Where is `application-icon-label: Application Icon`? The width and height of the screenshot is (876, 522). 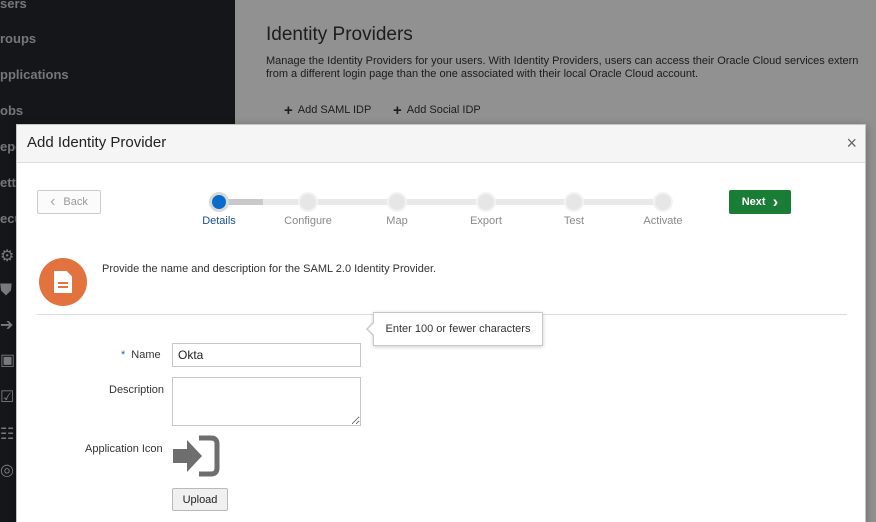 application-icon-label: Application Icon is located at coordinates (124, 449).